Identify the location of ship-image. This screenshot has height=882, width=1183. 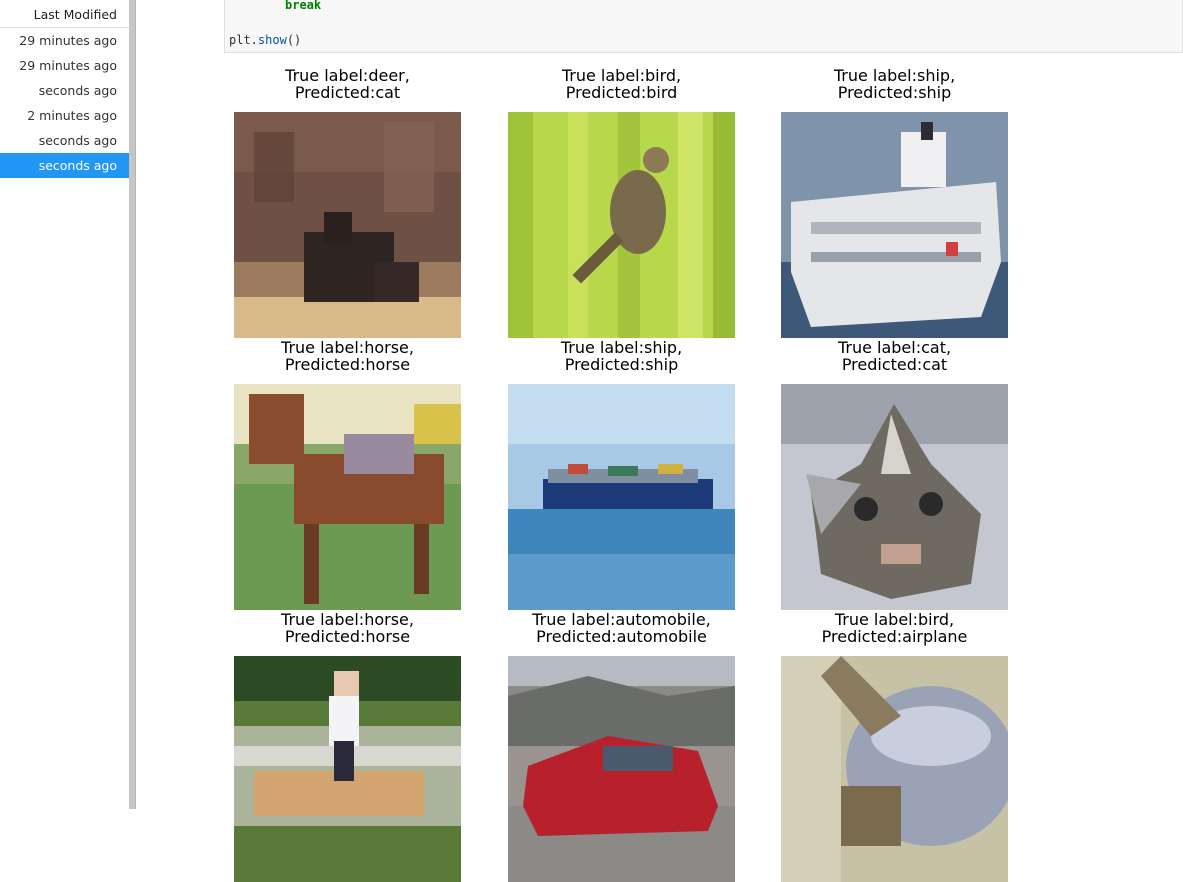
(894, 225).